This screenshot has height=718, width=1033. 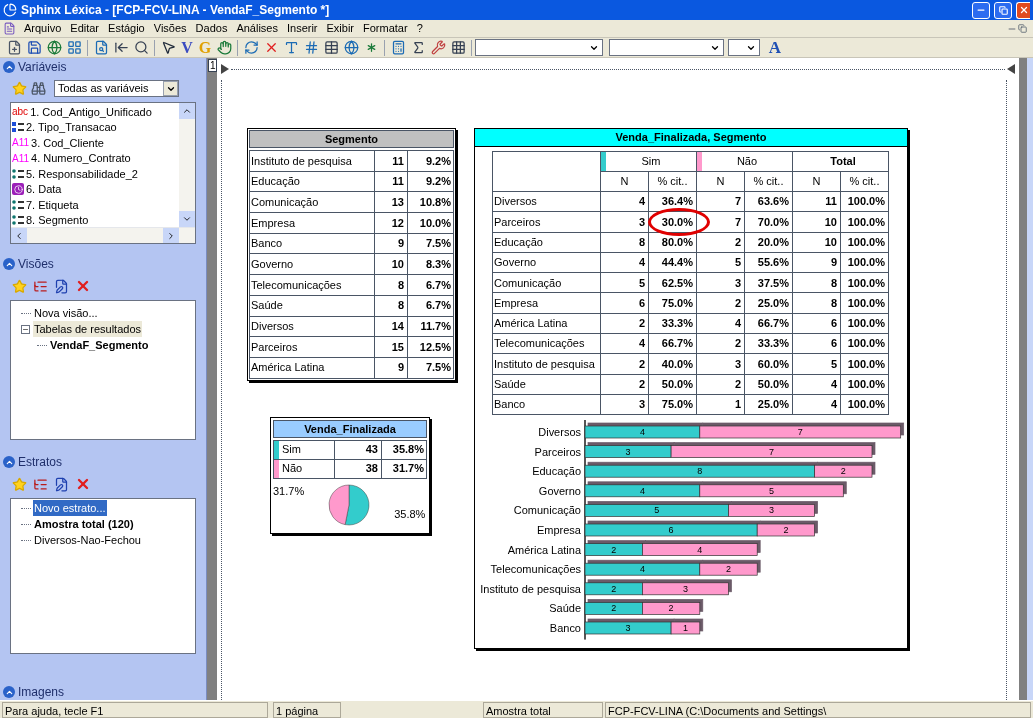 I want to click on bar: 5, so click(x=771, y=491).